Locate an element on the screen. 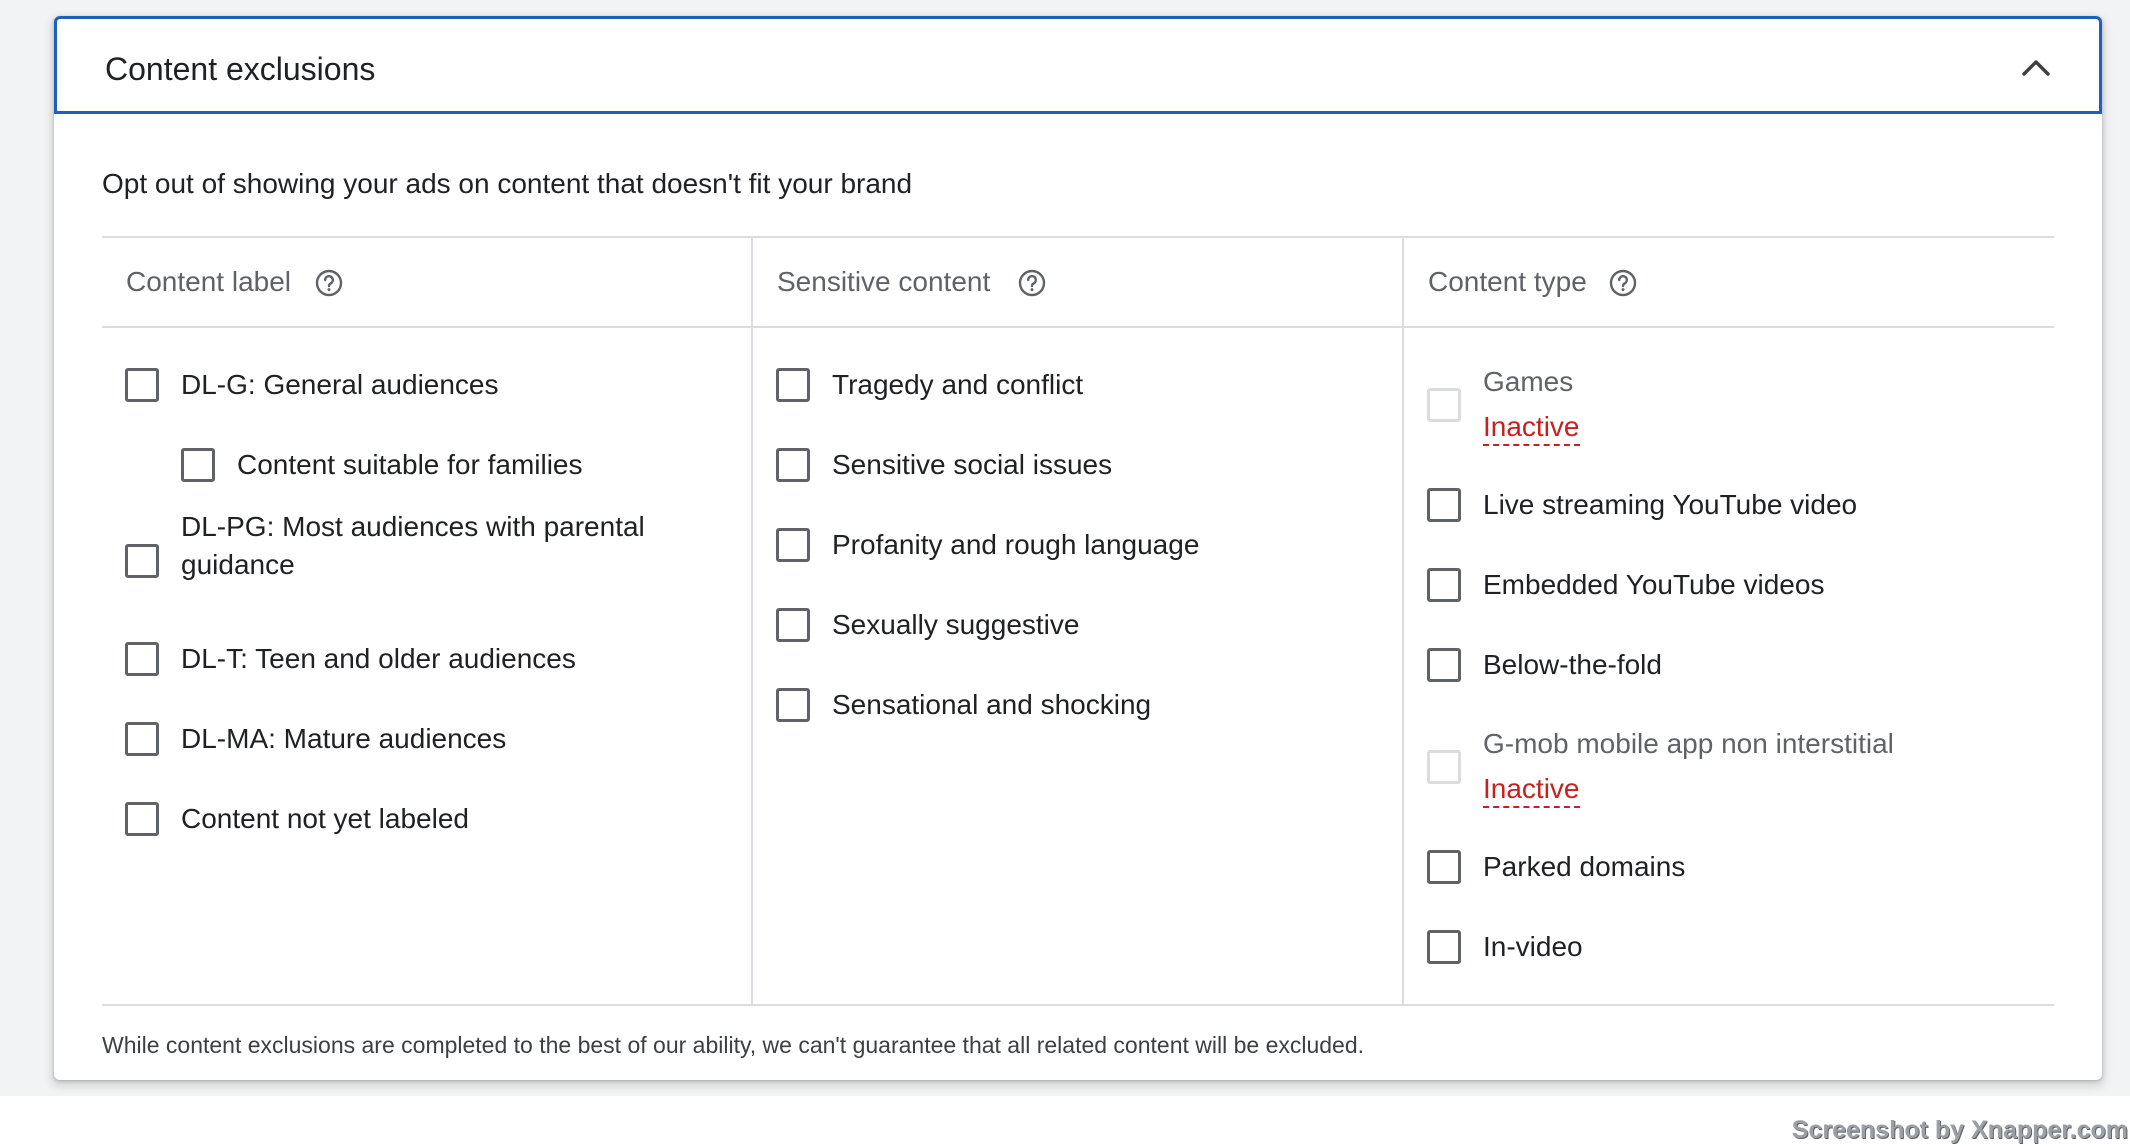  chevron-up-icon is located at coordinates (2036, 68).